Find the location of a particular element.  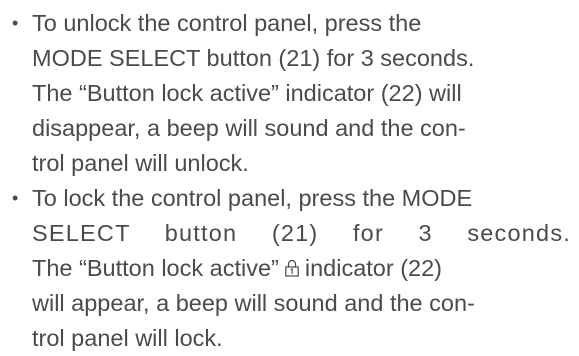

text-line: MODE SELECT button (21) for 3 seconds. is located at coordinates (253, 58).